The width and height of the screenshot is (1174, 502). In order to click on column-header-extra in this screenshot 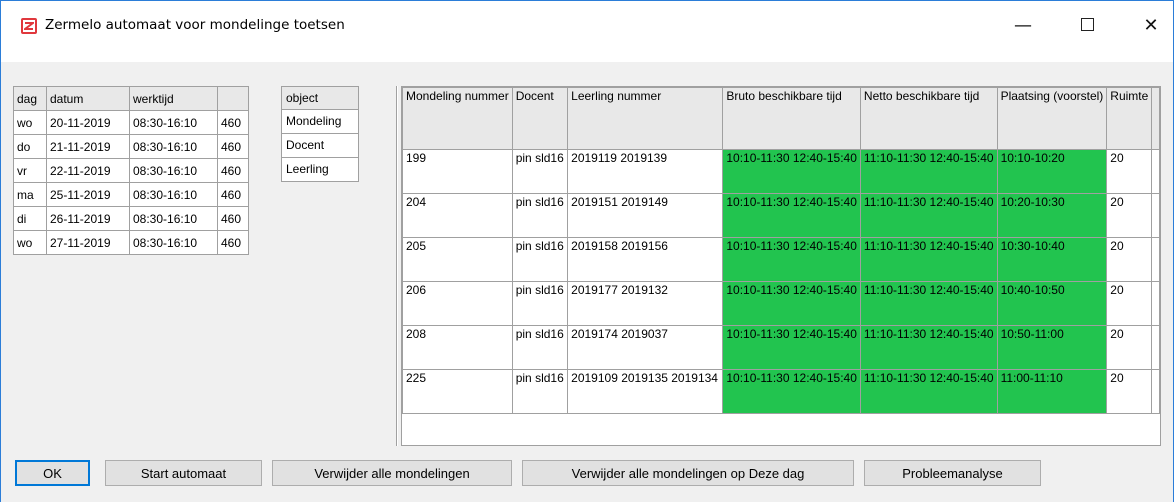, I will do `click(1155, 118)`.